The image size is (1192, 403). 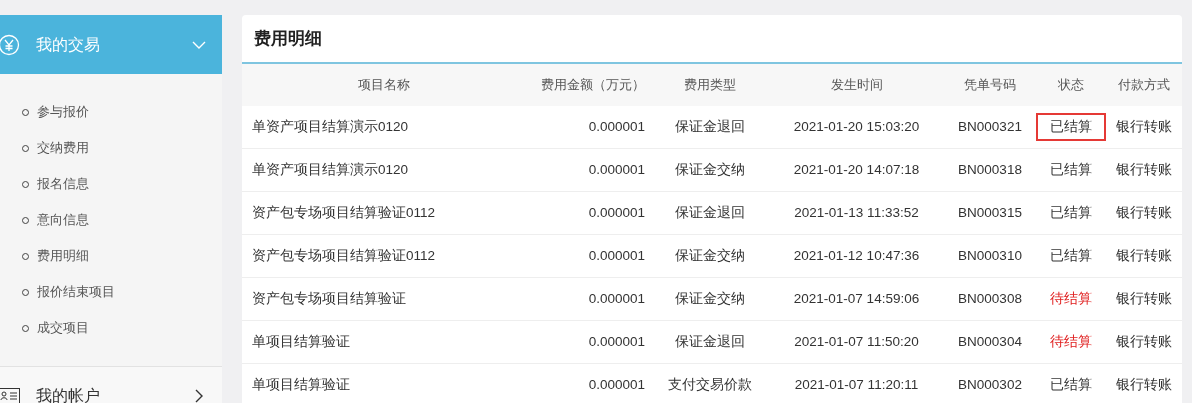 What do you see at coordinates (111, 220) in the screenshot?
I see `submenu-item: 意向信息` at bounding box center [111, 220].